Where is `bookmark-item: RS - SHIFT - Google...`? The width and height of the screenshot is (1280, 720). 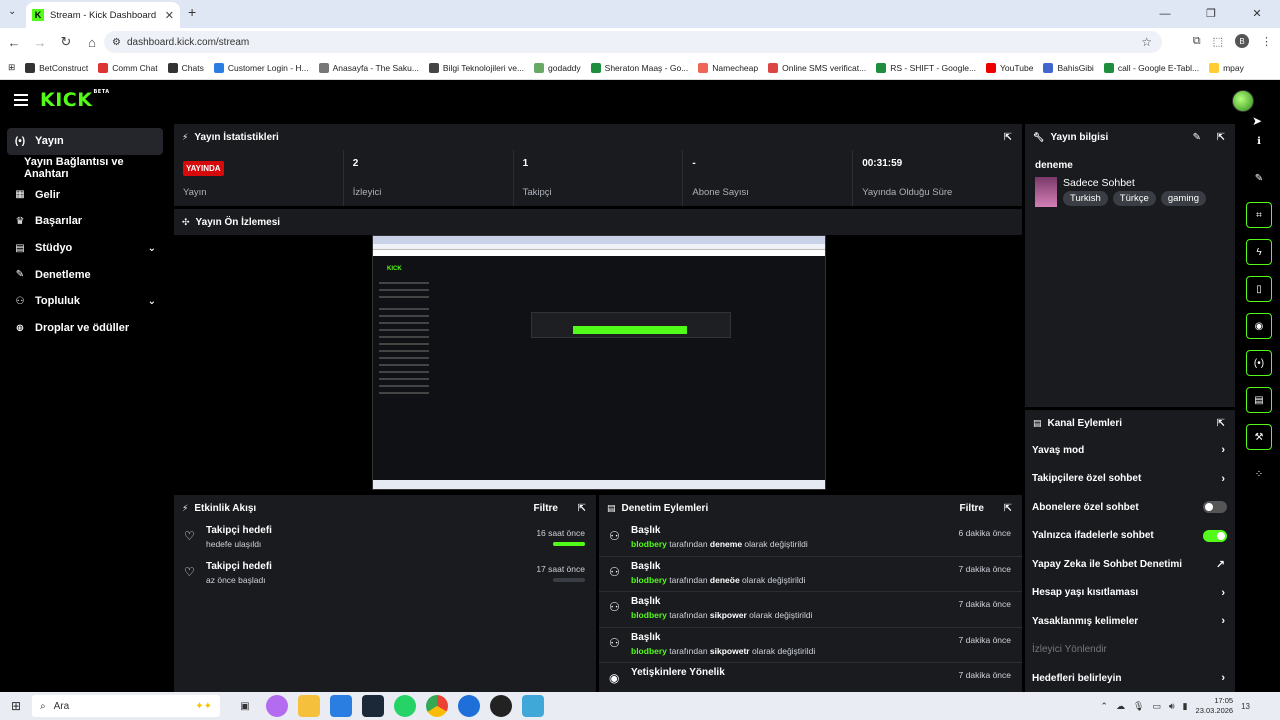
bookmark-item: RS - SHIFT - Google... is located at coordinates (926, 67).